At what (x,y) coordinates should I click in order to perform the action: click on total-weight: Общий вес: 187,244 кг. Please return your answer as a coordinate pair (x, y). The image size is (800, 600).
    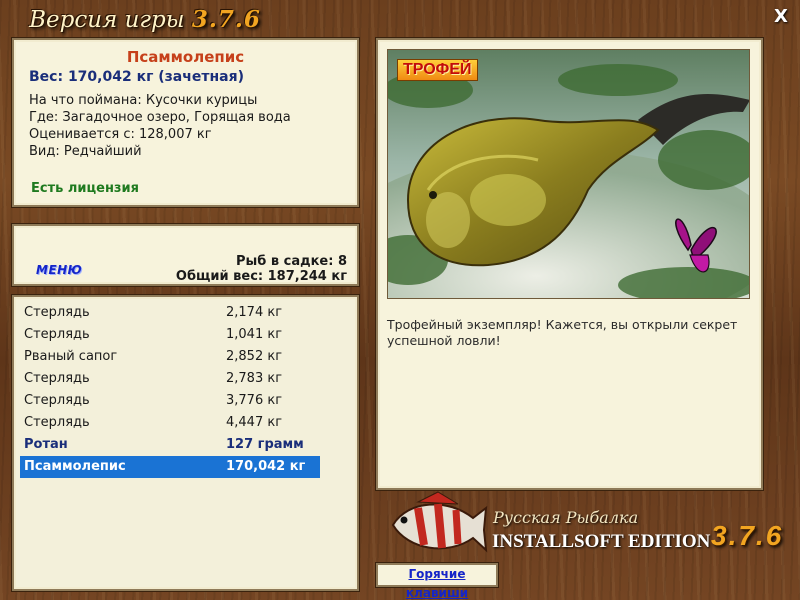
    Looking at the image, I should click on (261, 276).